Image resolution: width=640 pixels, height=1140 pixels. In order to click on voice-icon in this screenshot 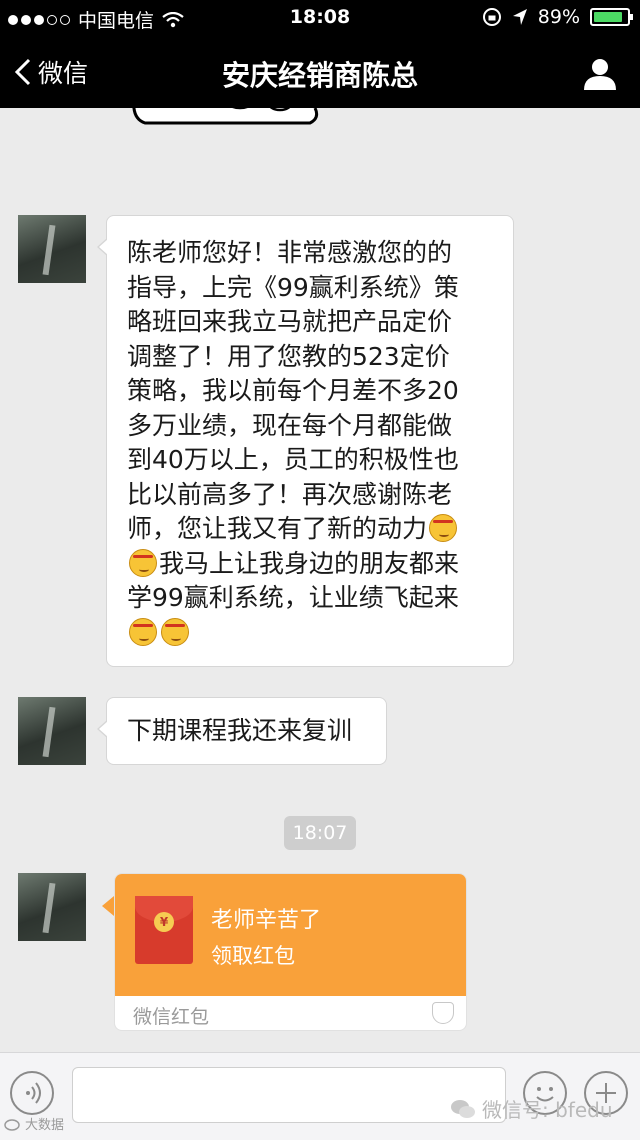, I will do `click(32, 1093)`.